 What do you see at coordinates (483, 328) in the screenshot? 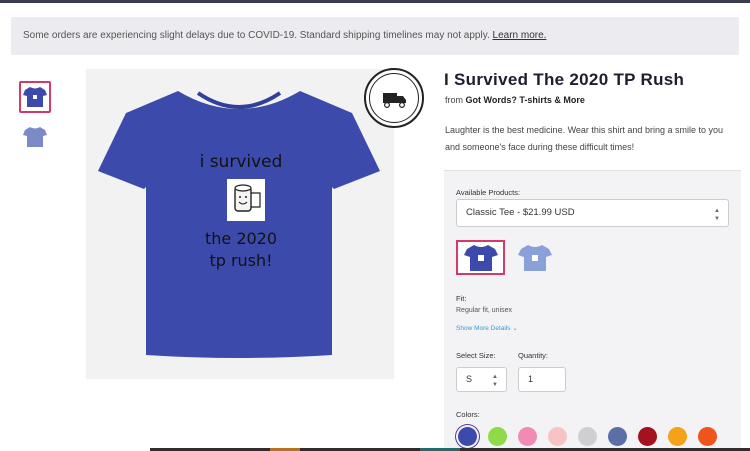
I see `show-more-text: Show More Details` at bounding box center [483, 328].